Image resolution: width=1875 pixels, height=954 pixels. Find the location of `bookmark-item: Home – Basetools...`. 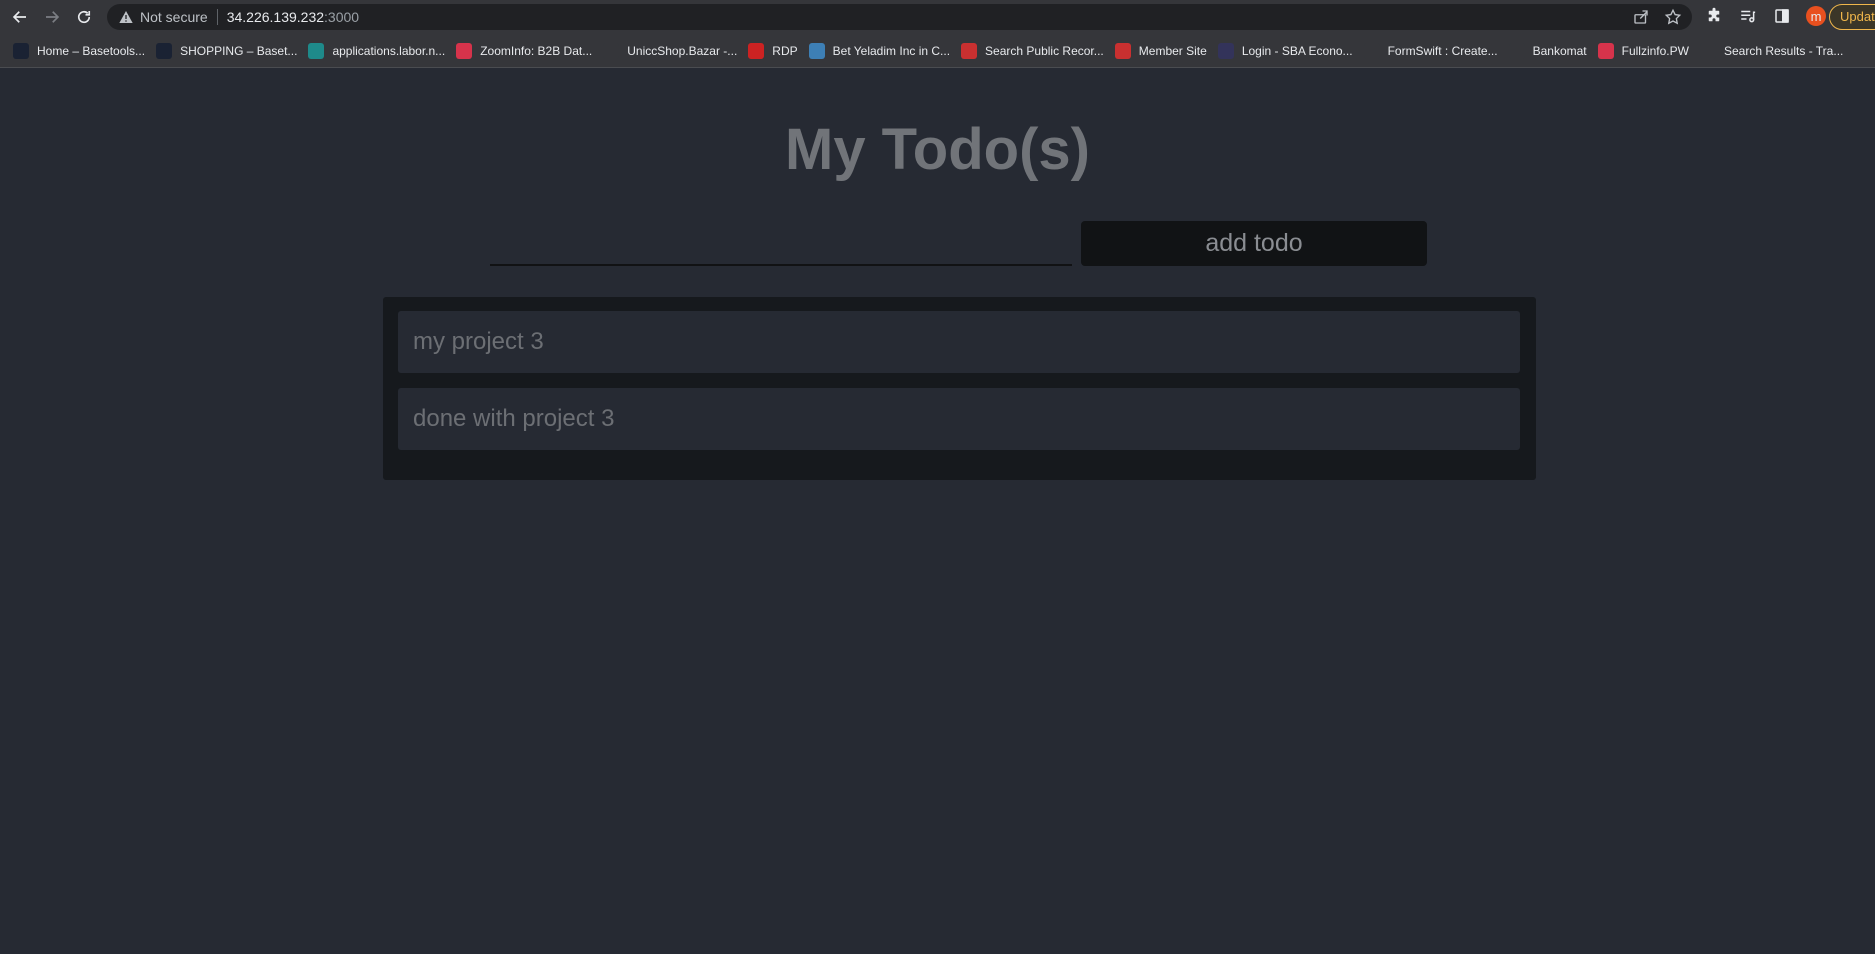

bookmark-item: Home – Basetools... is located at coordinates (81, 51).